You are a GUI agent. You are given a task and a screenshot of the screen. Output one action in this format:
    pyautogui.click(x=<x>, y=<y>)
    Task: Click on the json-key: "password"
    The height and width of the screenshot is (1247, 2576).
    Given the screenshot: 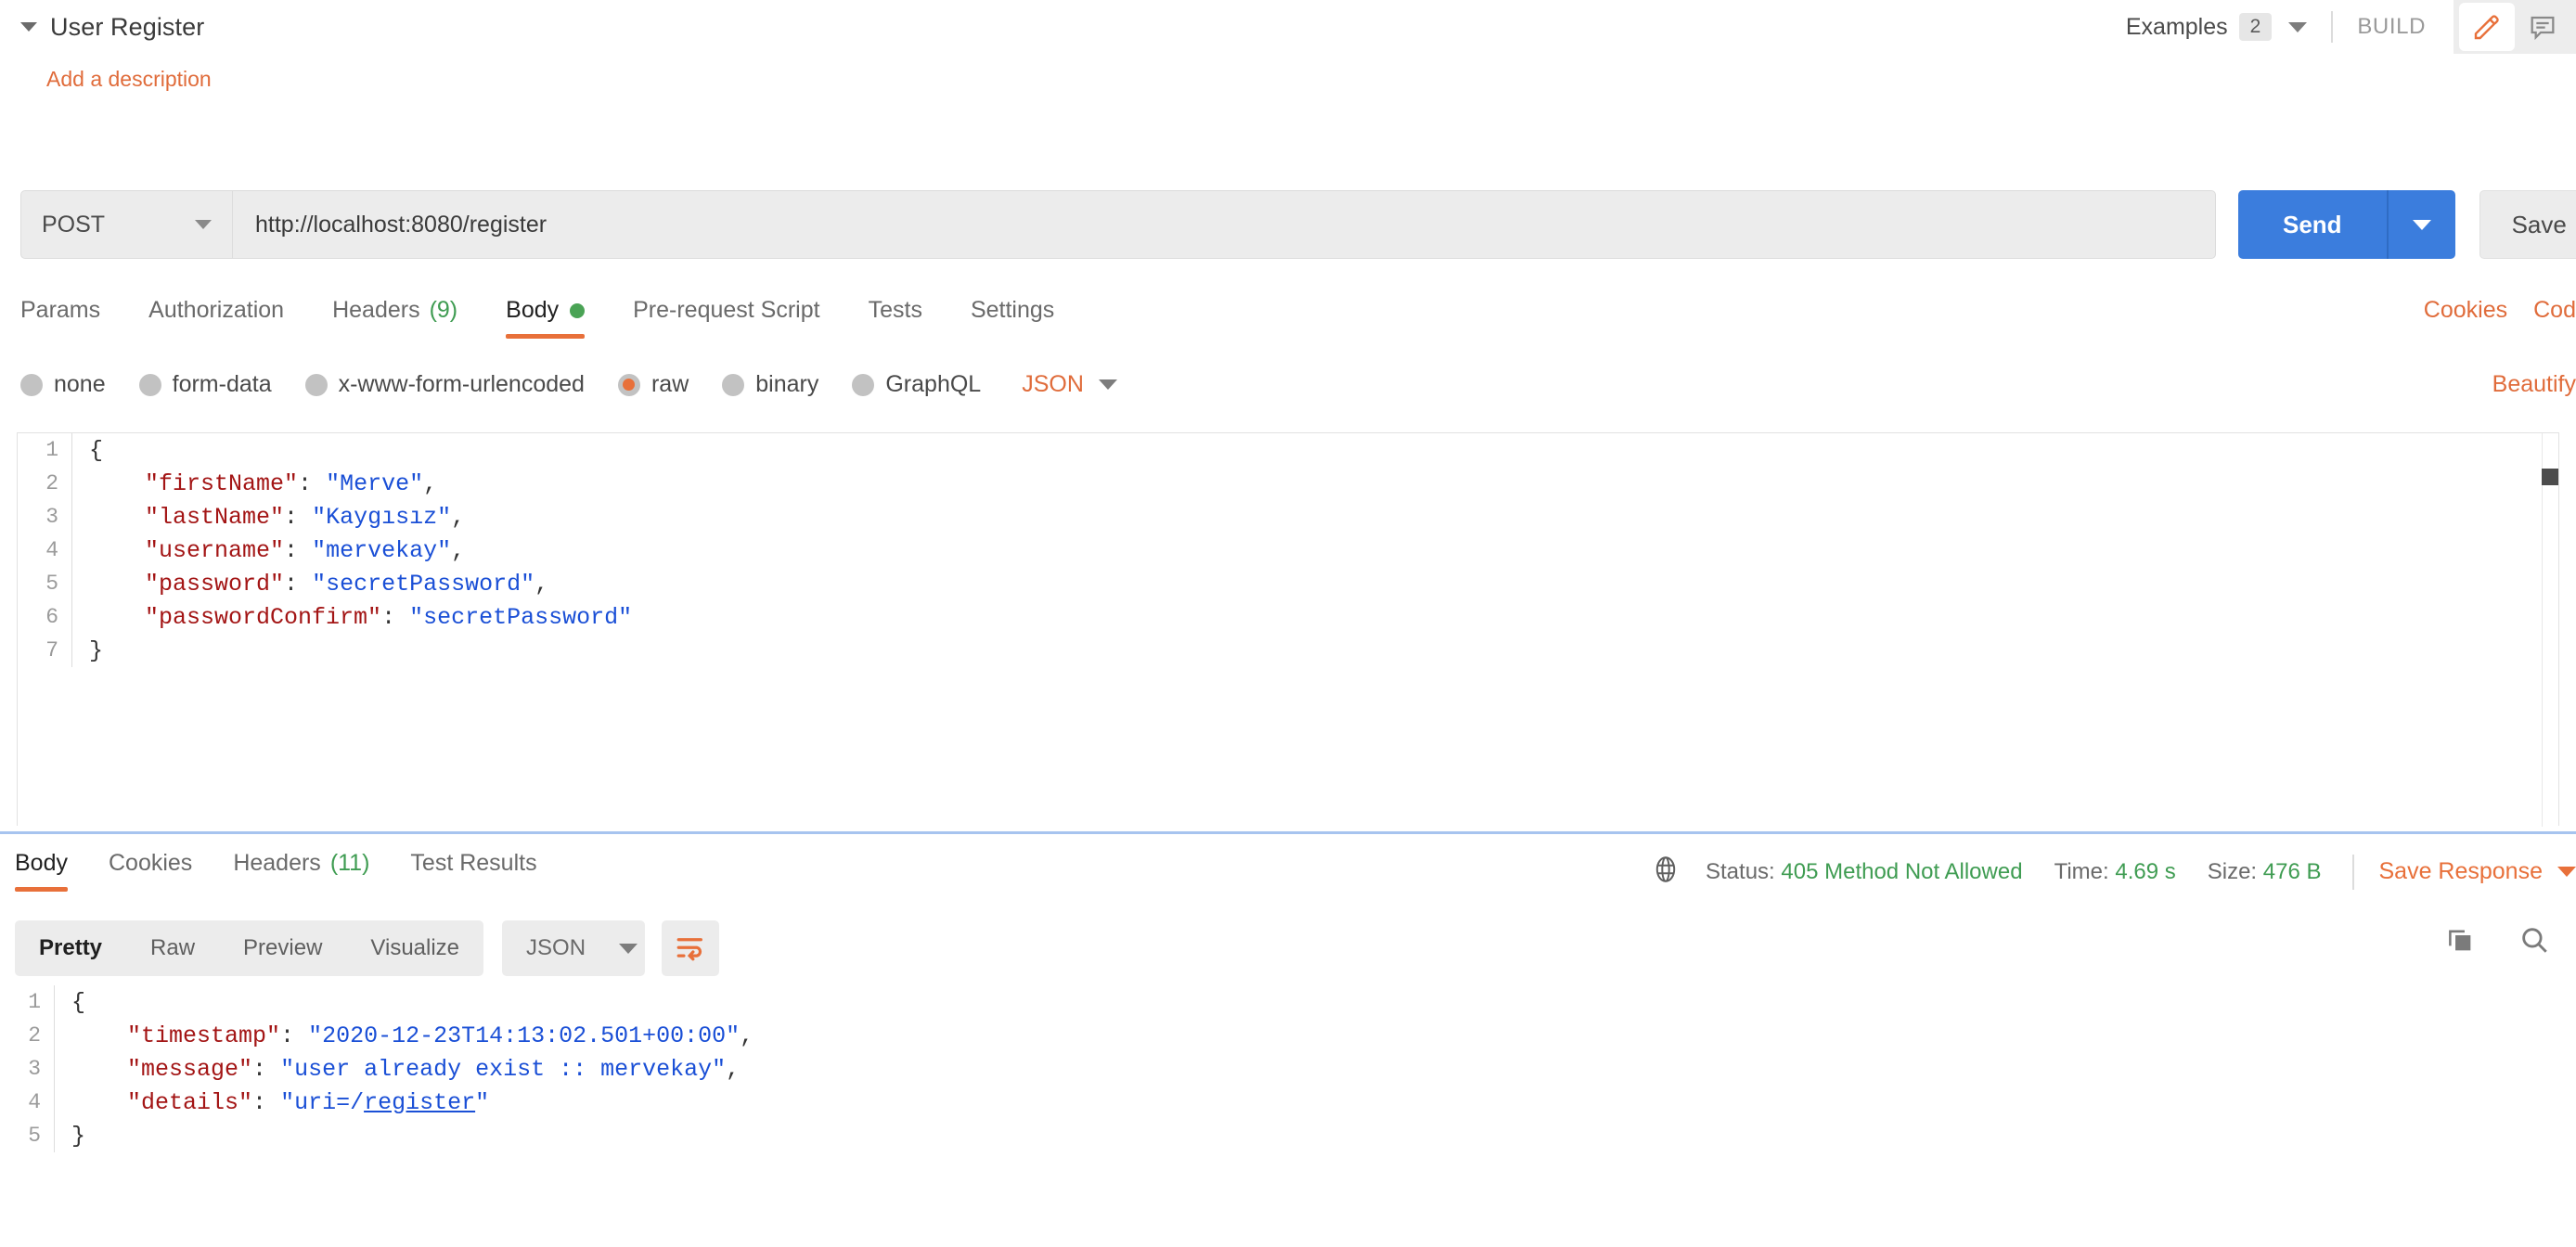 What is the action you would take?
    pyautogui.click(x=215, y=584)
    